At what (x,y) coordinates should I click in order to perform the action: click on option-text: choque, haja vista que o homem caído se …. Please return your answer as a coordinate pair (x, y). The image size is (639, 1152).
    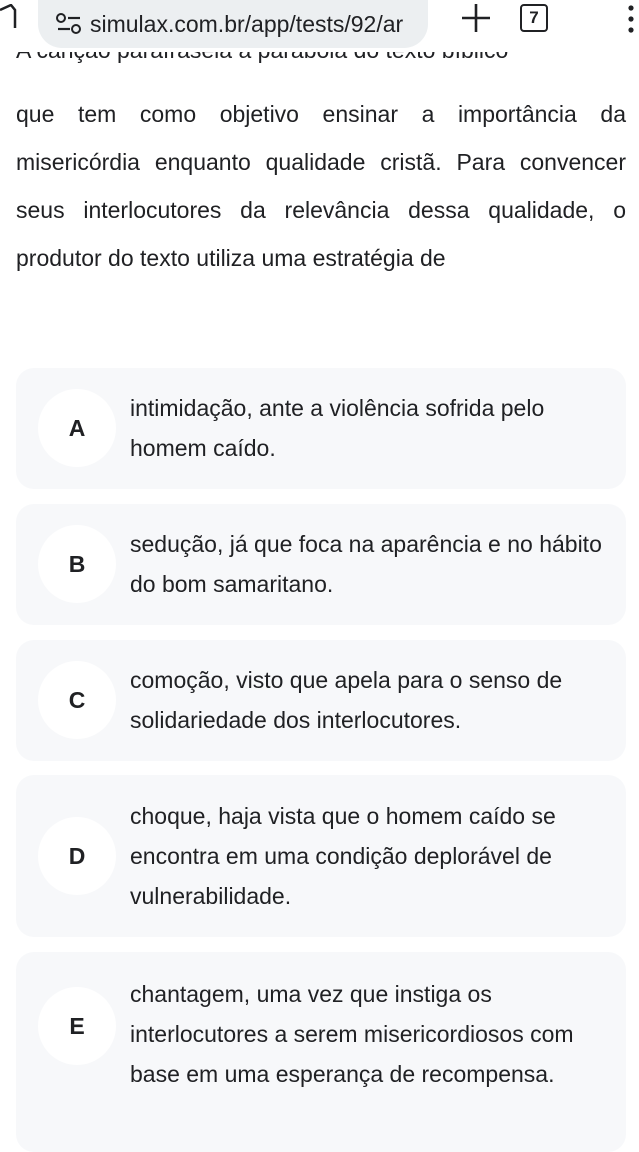
    Looking at the image, I should click on (343, 856).